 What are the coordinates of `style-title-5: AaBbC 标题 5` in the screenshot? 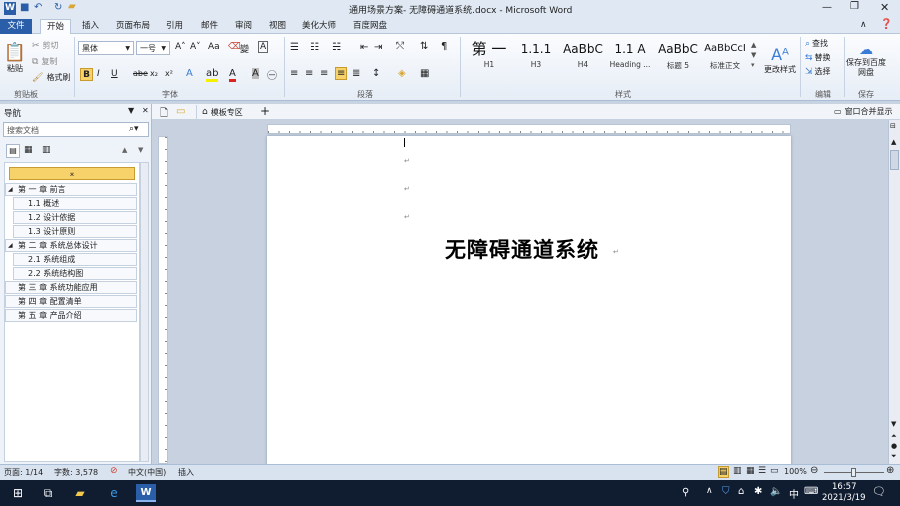 It's located at (678, 57).